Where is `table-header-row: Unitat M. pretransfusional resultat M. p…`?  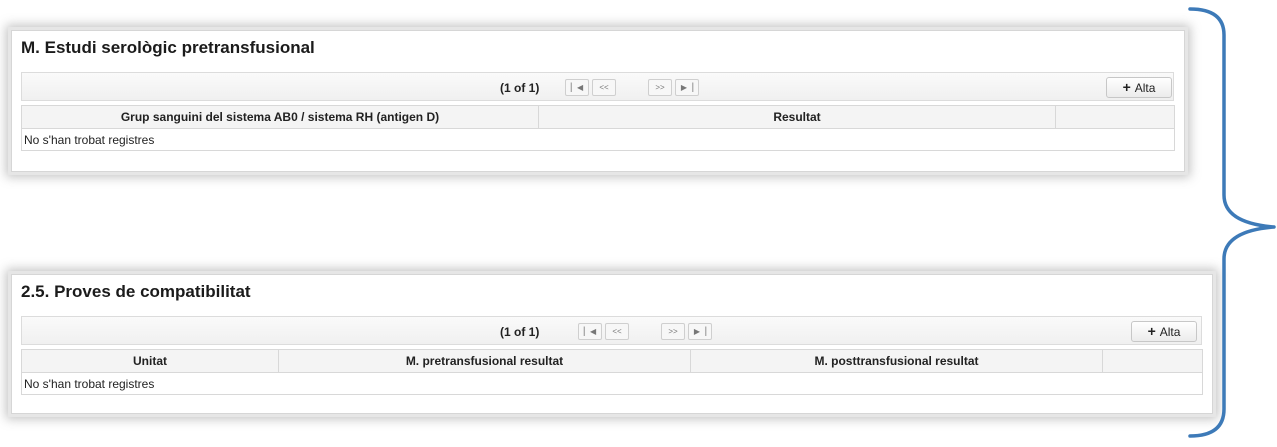
table-header-row: Unitat M. pretransfusional resultat M. p… is located at coordinates (612, 361).